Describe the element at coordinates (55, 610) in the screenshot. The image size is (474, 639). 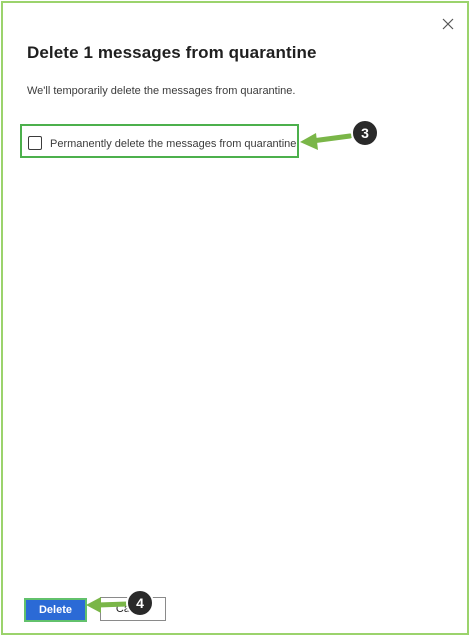
I see `delete-button: Delete` at that location.